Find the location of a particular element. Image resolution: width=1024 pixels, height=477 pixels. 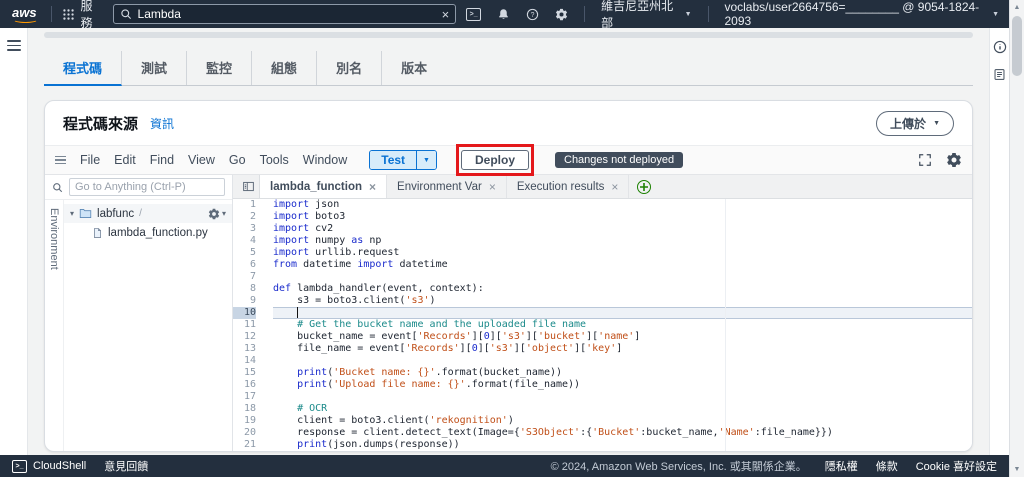

tab-label: 測試 is located at coordinates (154, 68).